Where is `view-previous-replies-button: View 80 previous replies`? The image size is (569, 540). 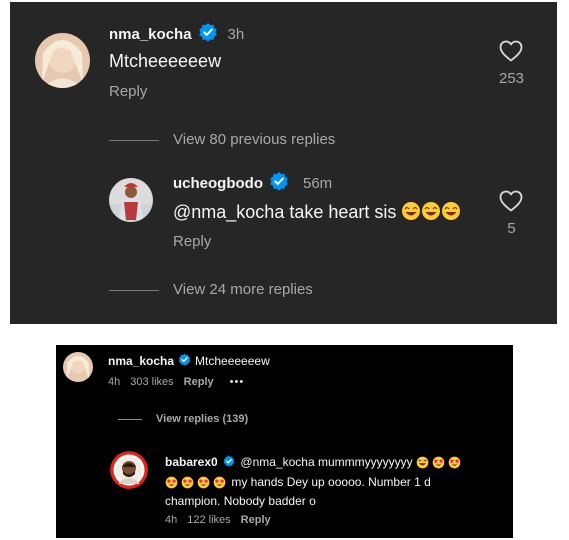 view-previous-replies-button: View 80 previous replies is located at coordinates (254, 139).